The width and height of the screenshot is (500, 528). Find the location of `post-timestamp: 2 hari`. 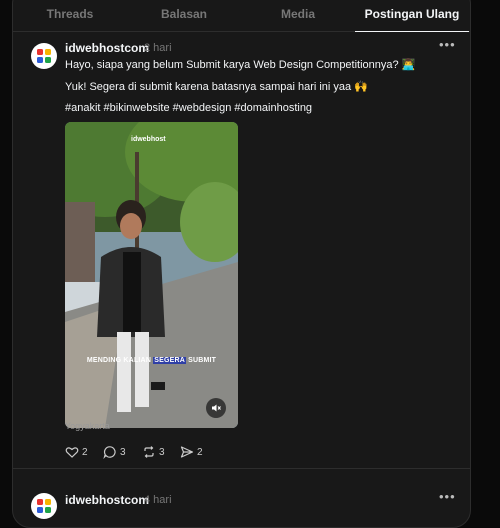

post-timestamp: 2 hari is located at coordinates (158, 48).